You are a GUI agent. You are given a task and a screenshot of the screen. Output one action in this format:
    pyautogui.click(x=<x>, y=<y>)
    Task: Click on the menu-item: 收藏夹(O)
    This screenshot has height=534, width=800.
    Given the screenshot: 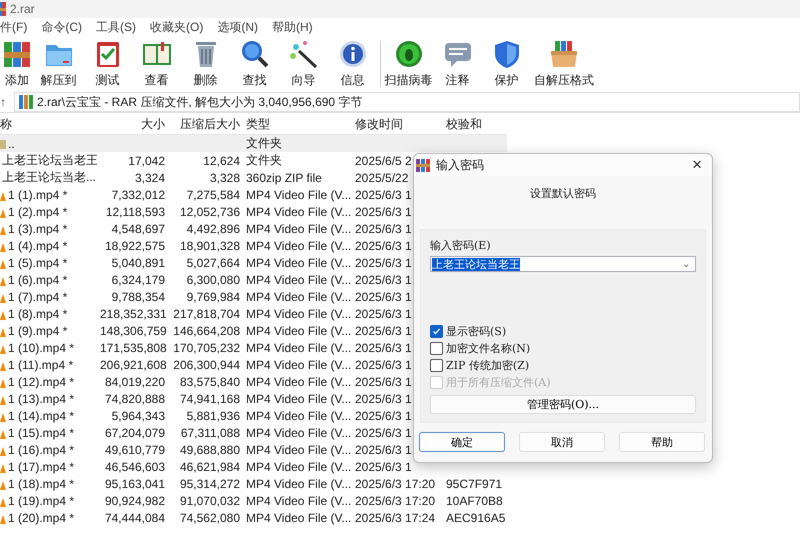 What is the action you would take?
    pyautogui.click(x=177, y=27)
    